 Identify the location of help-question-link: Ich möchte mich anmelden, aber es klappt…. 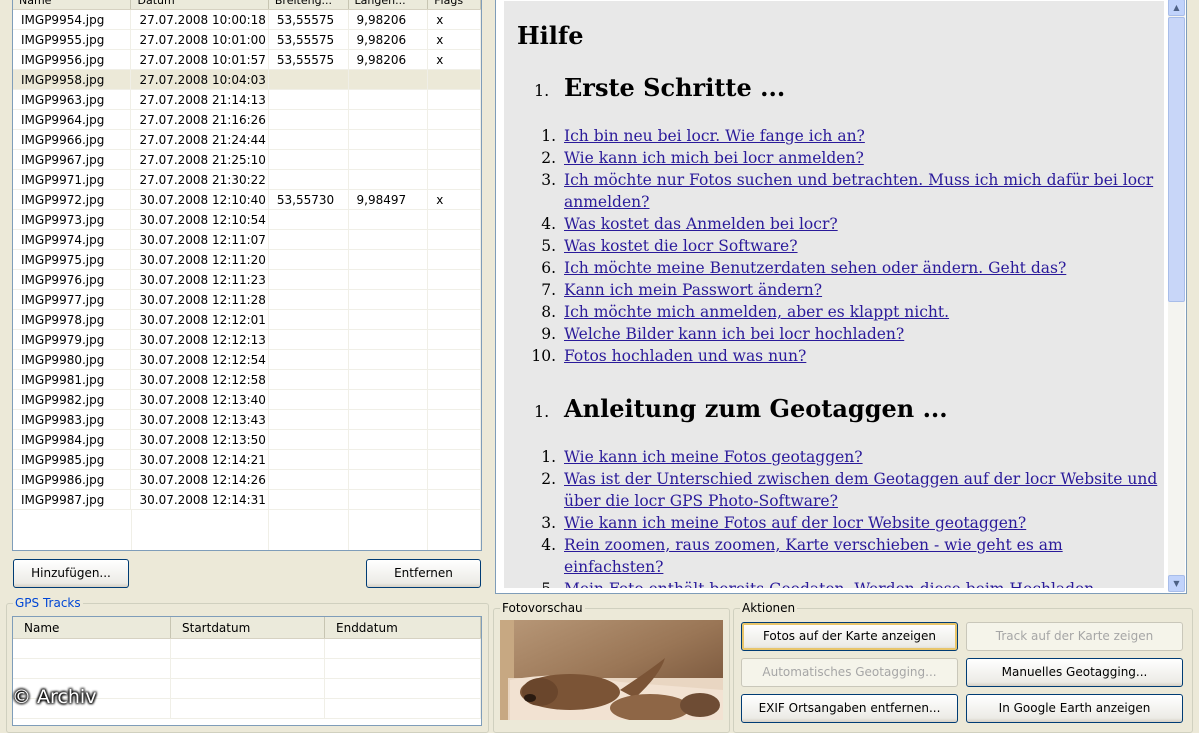
(756, 312).